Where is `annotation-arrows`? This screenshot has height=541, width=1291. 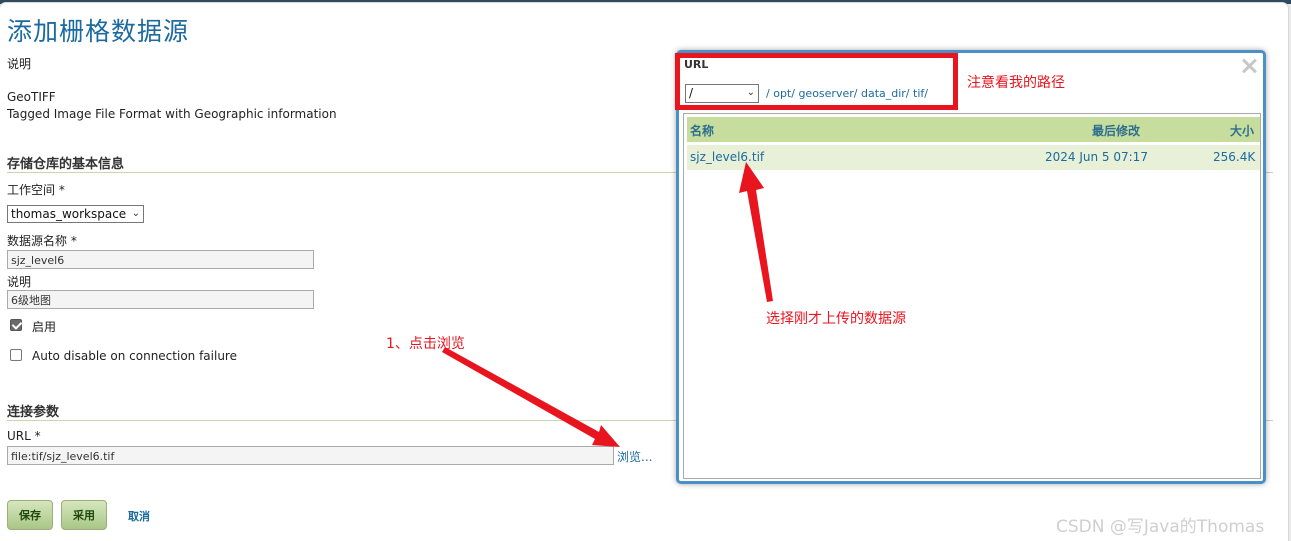 annotation-arrows is located at coordinates (607, 304).